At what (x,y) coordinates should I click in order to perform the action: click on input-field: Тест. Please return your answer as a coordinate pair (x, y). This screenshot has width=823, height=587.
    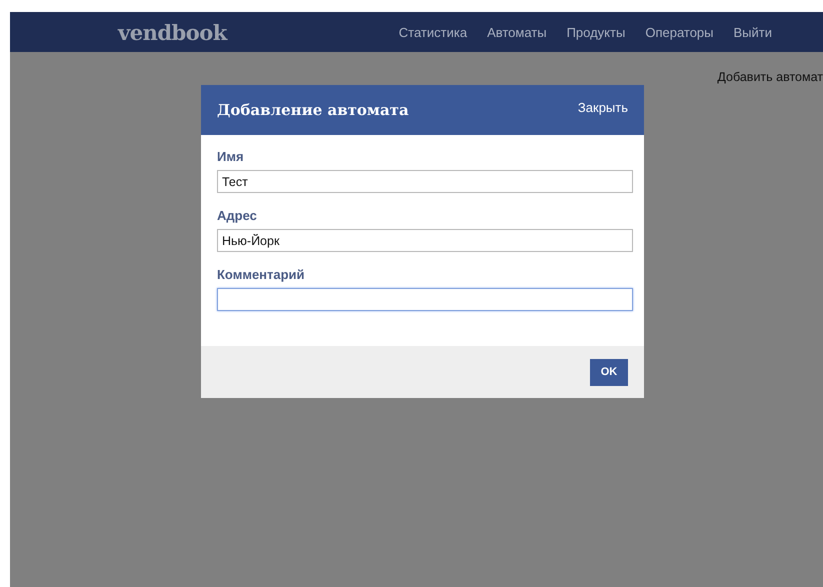
    Looking at the image, I should click on (425, 181).